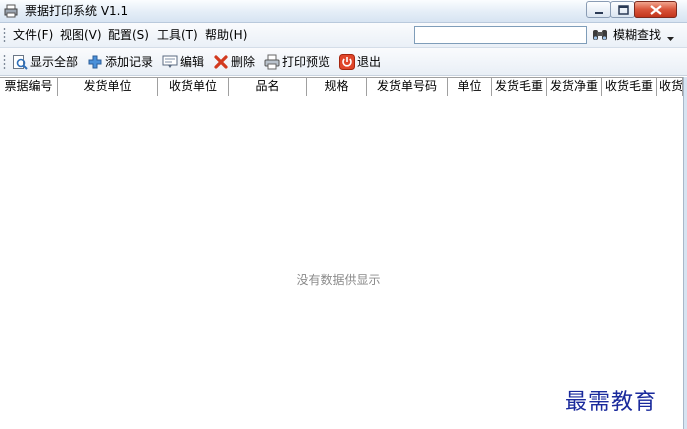  Describe the element at coordinates (574, 87) in the screenshot. I see `column-header-ship-net: 发货净重` at that location.